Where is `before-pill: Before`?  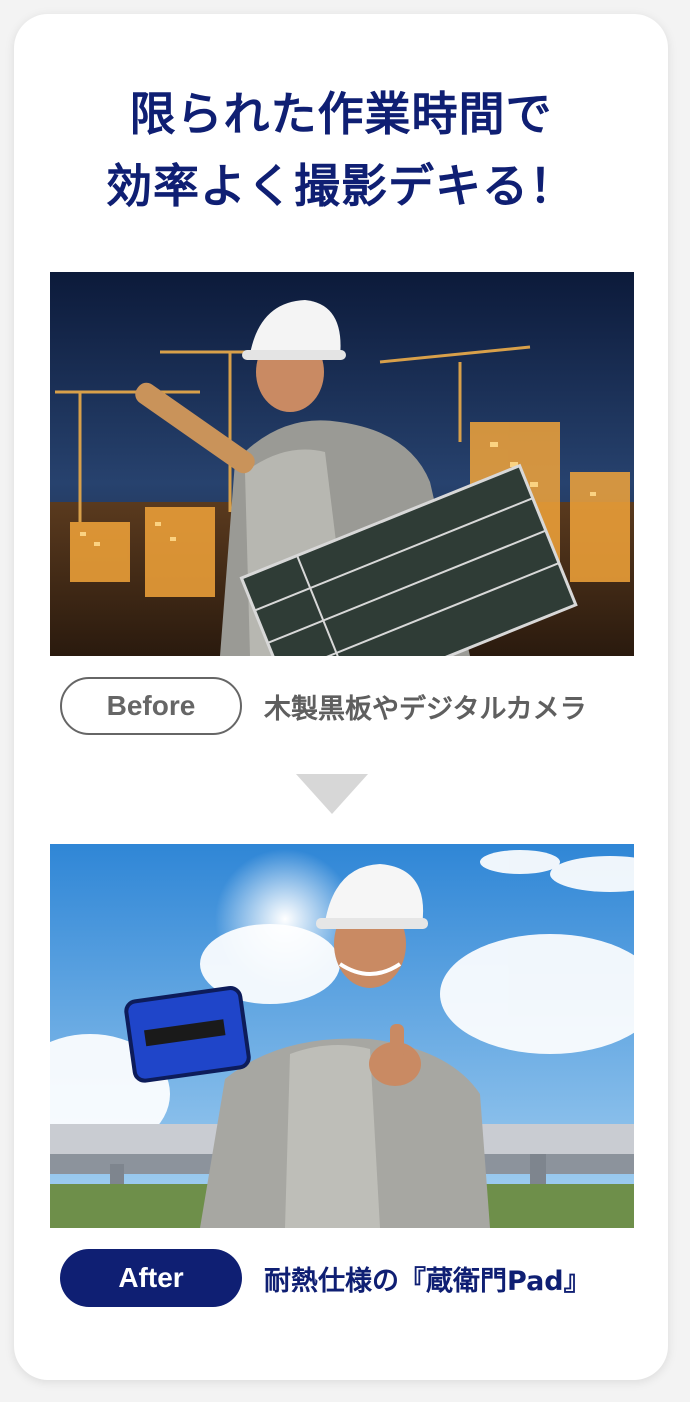
before-pill: Before is located at coordinates (151, 706).